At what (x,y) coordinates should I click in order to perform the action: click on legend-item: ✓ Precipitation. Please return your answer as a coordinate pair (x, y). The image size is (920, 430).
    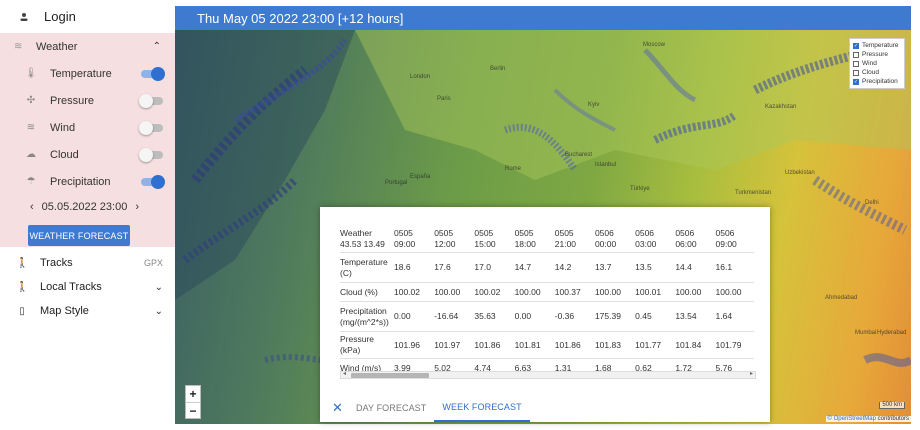
    Looking at the image, I should click on (877, 81).